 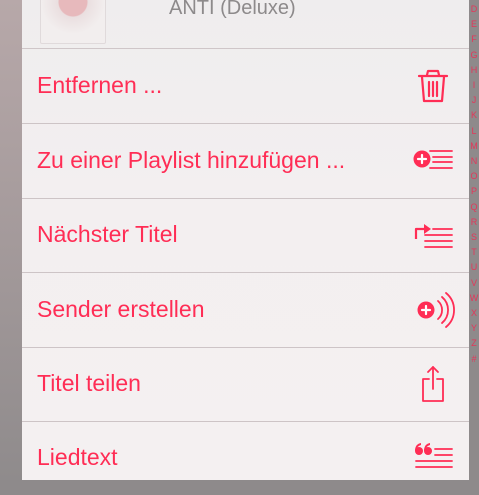 What do you see at coordinates (474, 328) in the screenshot?
I see `index-letter: Y` at bounding box center [474, 328].